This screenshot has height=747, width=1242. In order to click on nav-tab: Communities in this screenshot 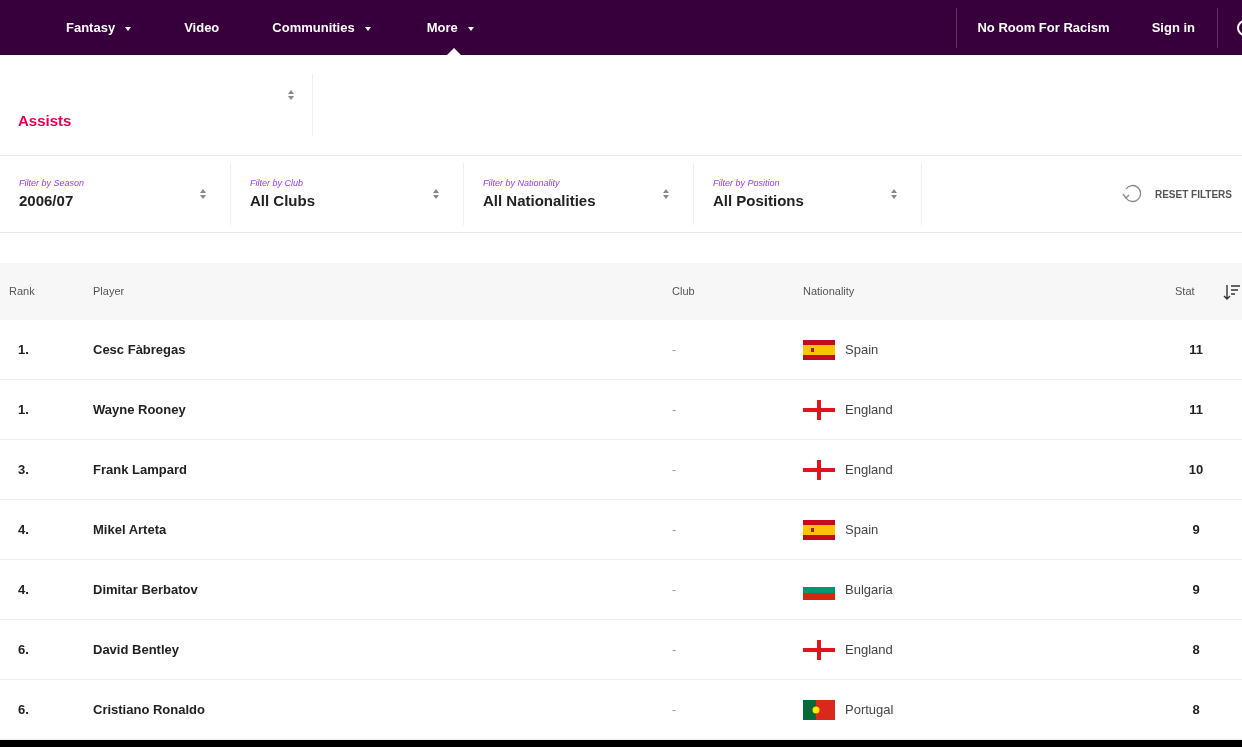, I will do `click(321, 27)`.